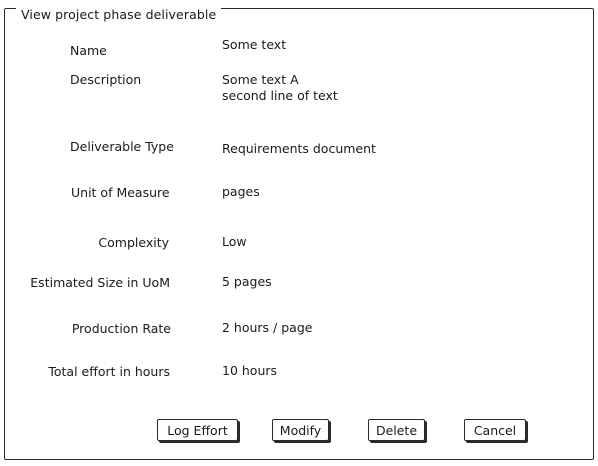  Describe the element at coordinates (495, 430) in the screenshot. I see `cancel-button: Cancel` at that location.